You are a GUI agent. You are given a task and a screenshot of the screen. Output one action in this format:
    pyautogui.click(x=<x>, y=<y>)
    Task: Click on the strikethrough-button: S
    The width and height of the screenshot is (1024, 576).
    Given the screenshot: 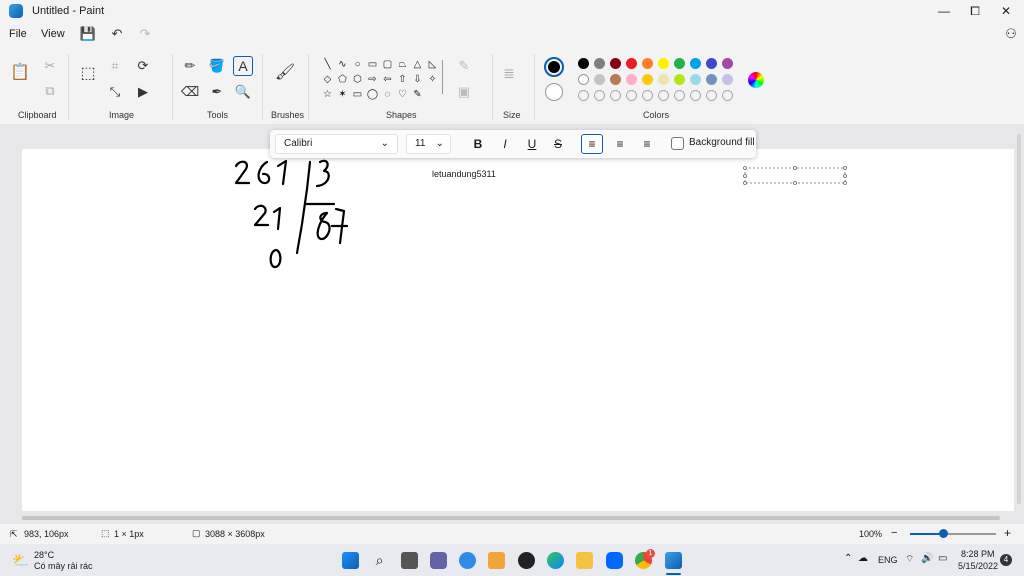 What is the action you would take?
    pyautogui.click(x=558, y=144)
    